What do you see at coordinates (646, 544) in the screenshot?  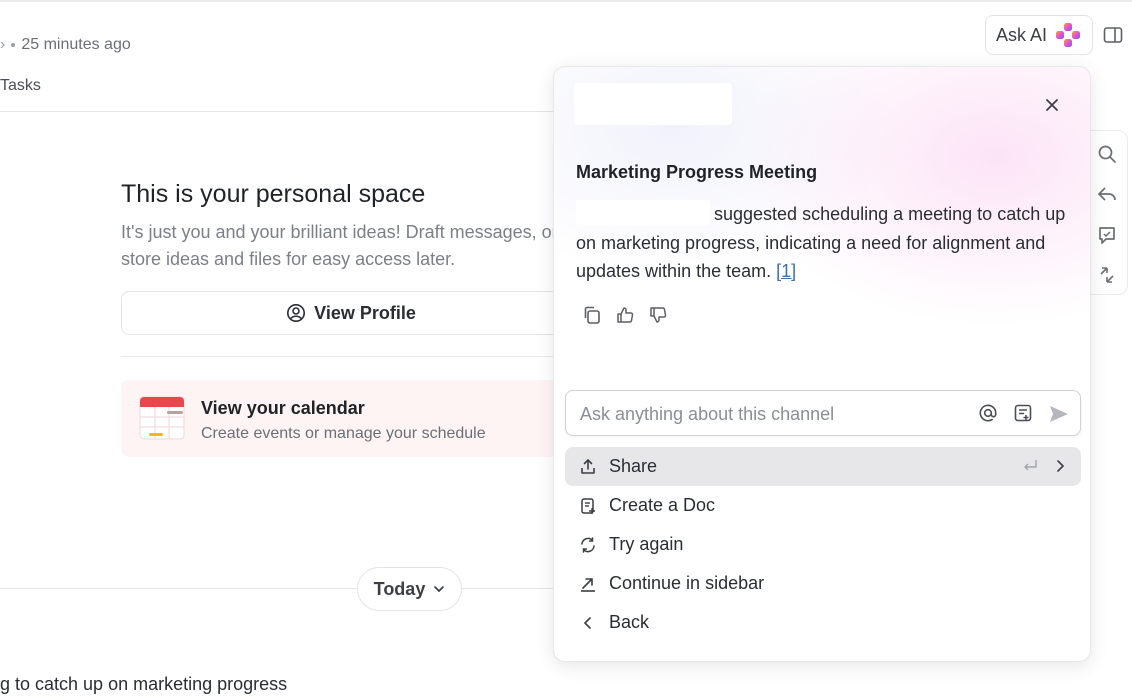 I see `menu-item-label: Try again` at bounding box center [646, 544].